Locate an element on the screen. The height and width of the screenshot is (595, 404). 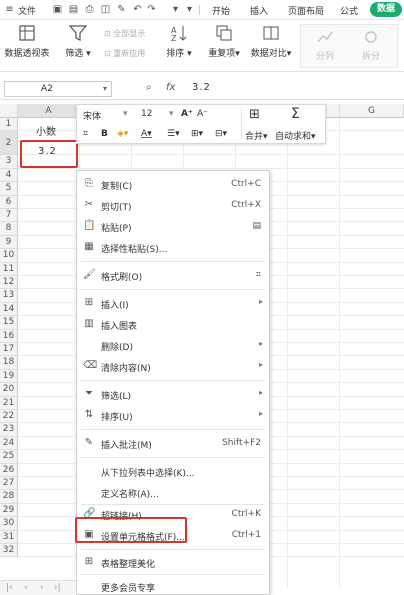
merge-icon: ⊞ is located at coordinates (254, 114).